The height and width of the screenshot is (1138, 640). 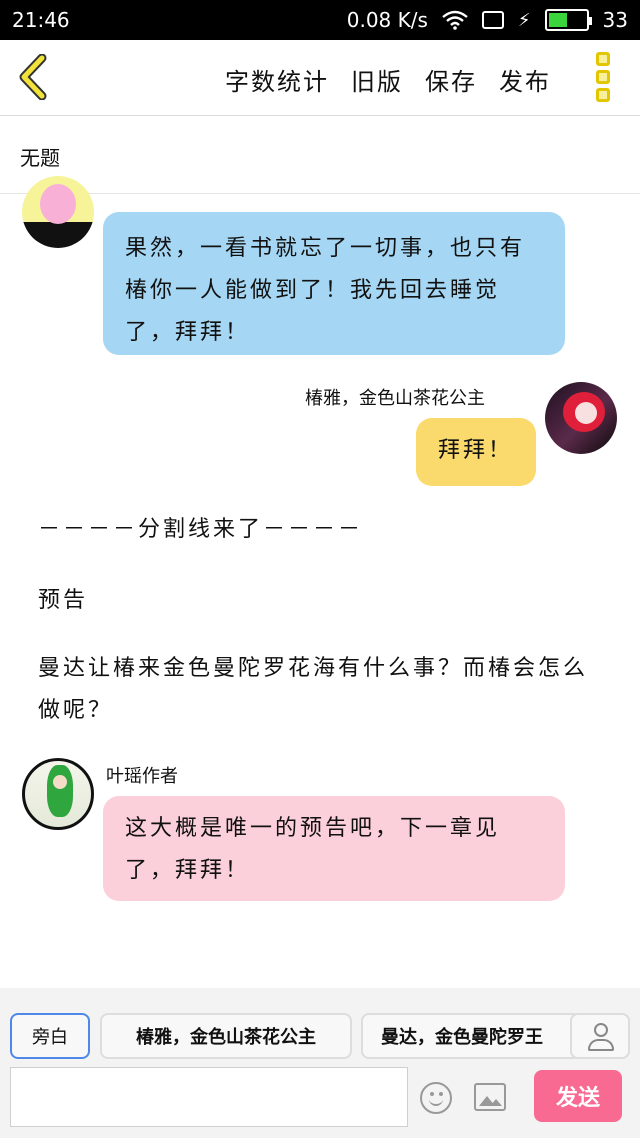 I want to click on status-time: 21:46, so click(x=41, y=20).